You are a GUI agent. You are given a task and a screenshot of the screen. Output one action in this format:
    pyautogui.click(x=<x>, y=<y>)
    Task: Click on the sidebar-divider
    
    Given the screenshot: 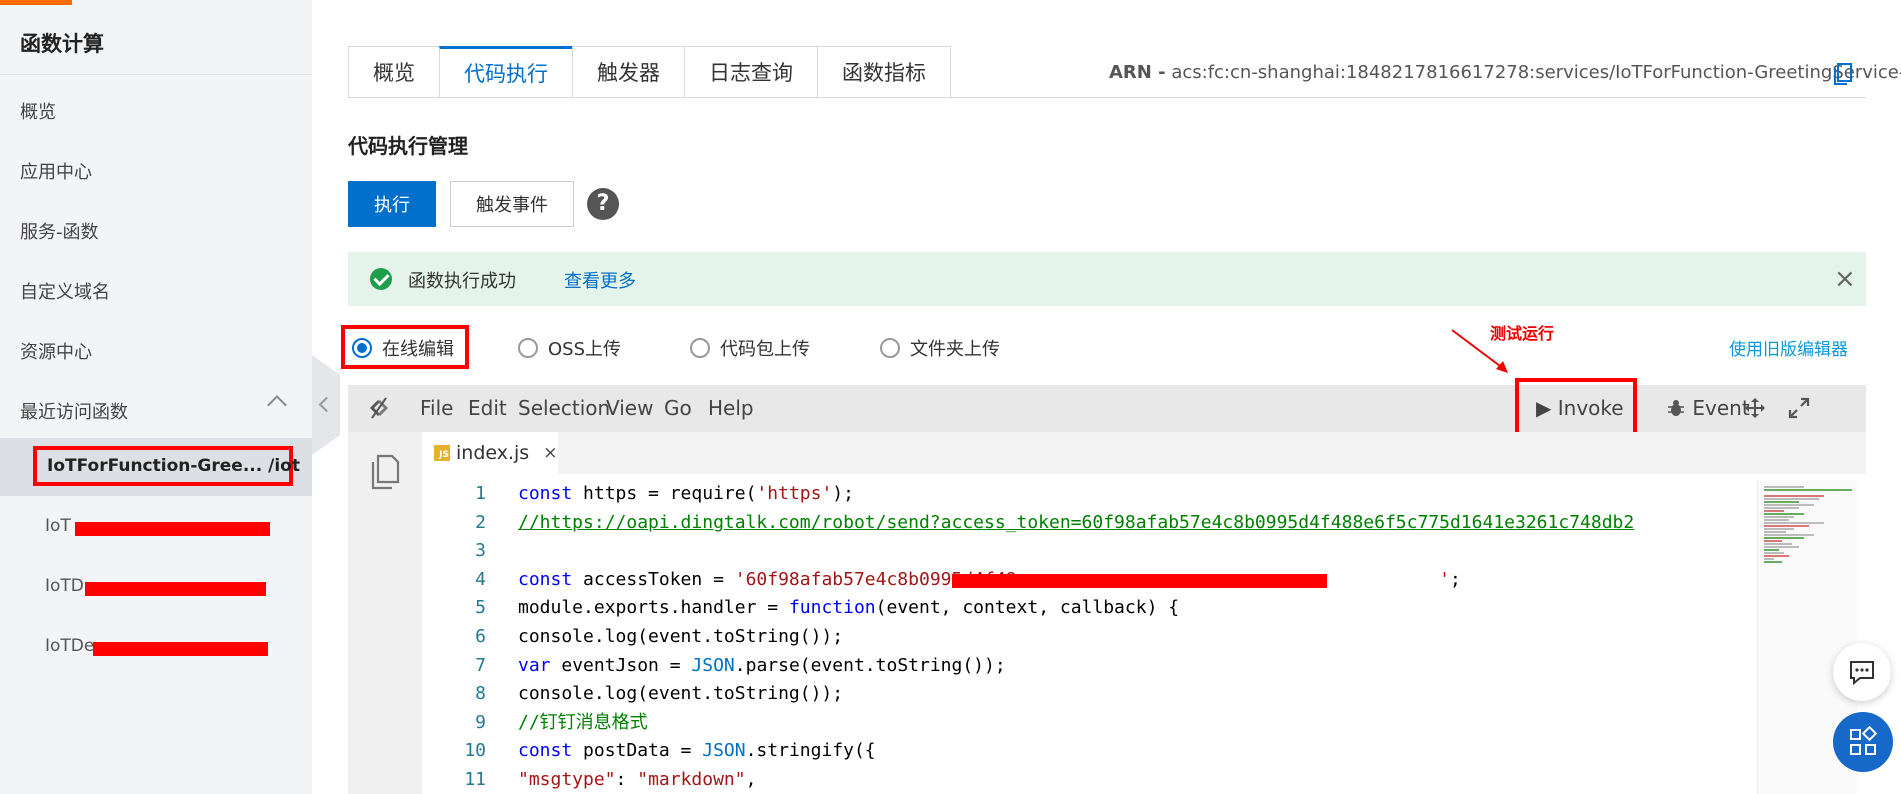 What is the action you would take?
    pyautogui.click(x=156, y=74)
    